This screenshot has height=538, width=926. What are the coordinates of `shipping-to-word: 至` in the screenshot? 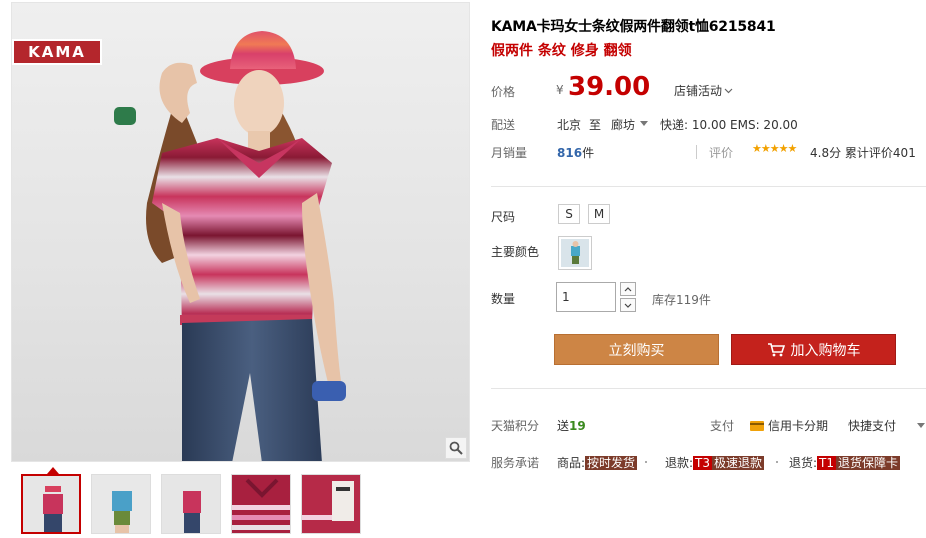 It's located at (595, 125).